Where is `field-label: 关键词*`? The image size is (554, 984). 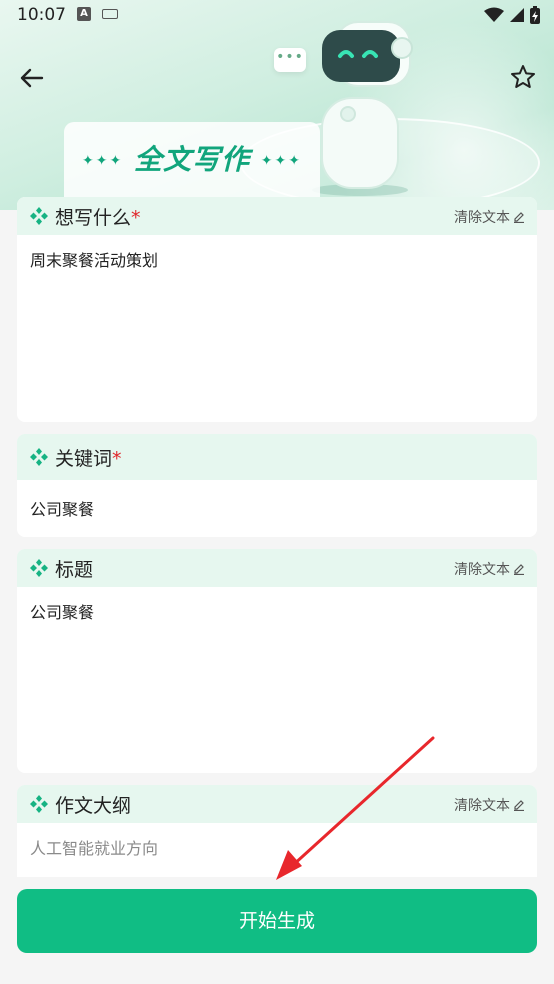 field-label: 关键词* is located at coordinates (88, 459).